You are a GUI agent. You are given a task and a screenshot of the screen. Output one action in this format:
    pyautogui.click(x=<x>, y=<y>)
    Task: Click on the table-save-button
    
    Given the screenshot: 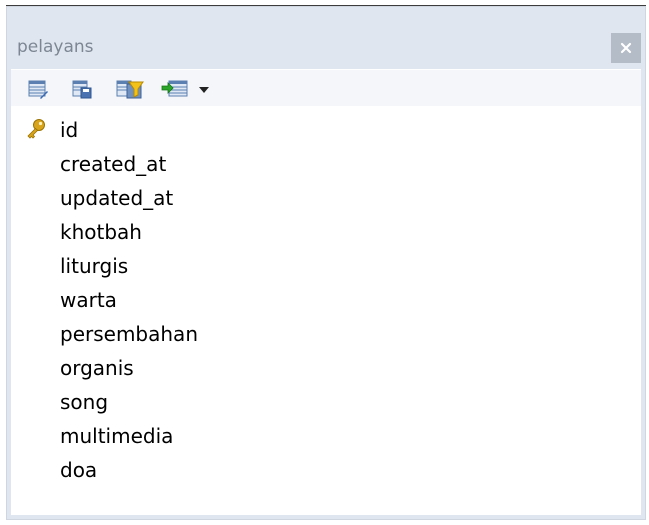 What is the action you would take?
    pyautogui.click(x=82, y=89)
    